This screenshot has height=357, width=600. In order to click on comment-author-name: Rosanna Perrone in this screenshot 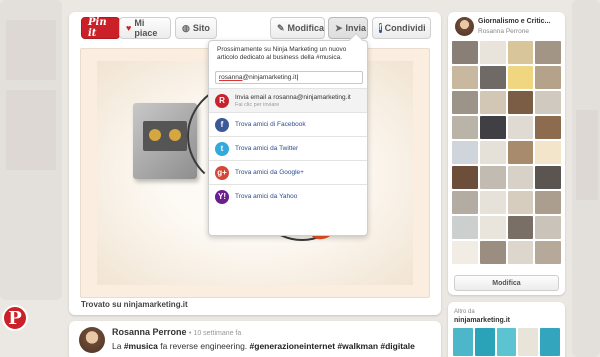, I will do `click(149, 332)`.